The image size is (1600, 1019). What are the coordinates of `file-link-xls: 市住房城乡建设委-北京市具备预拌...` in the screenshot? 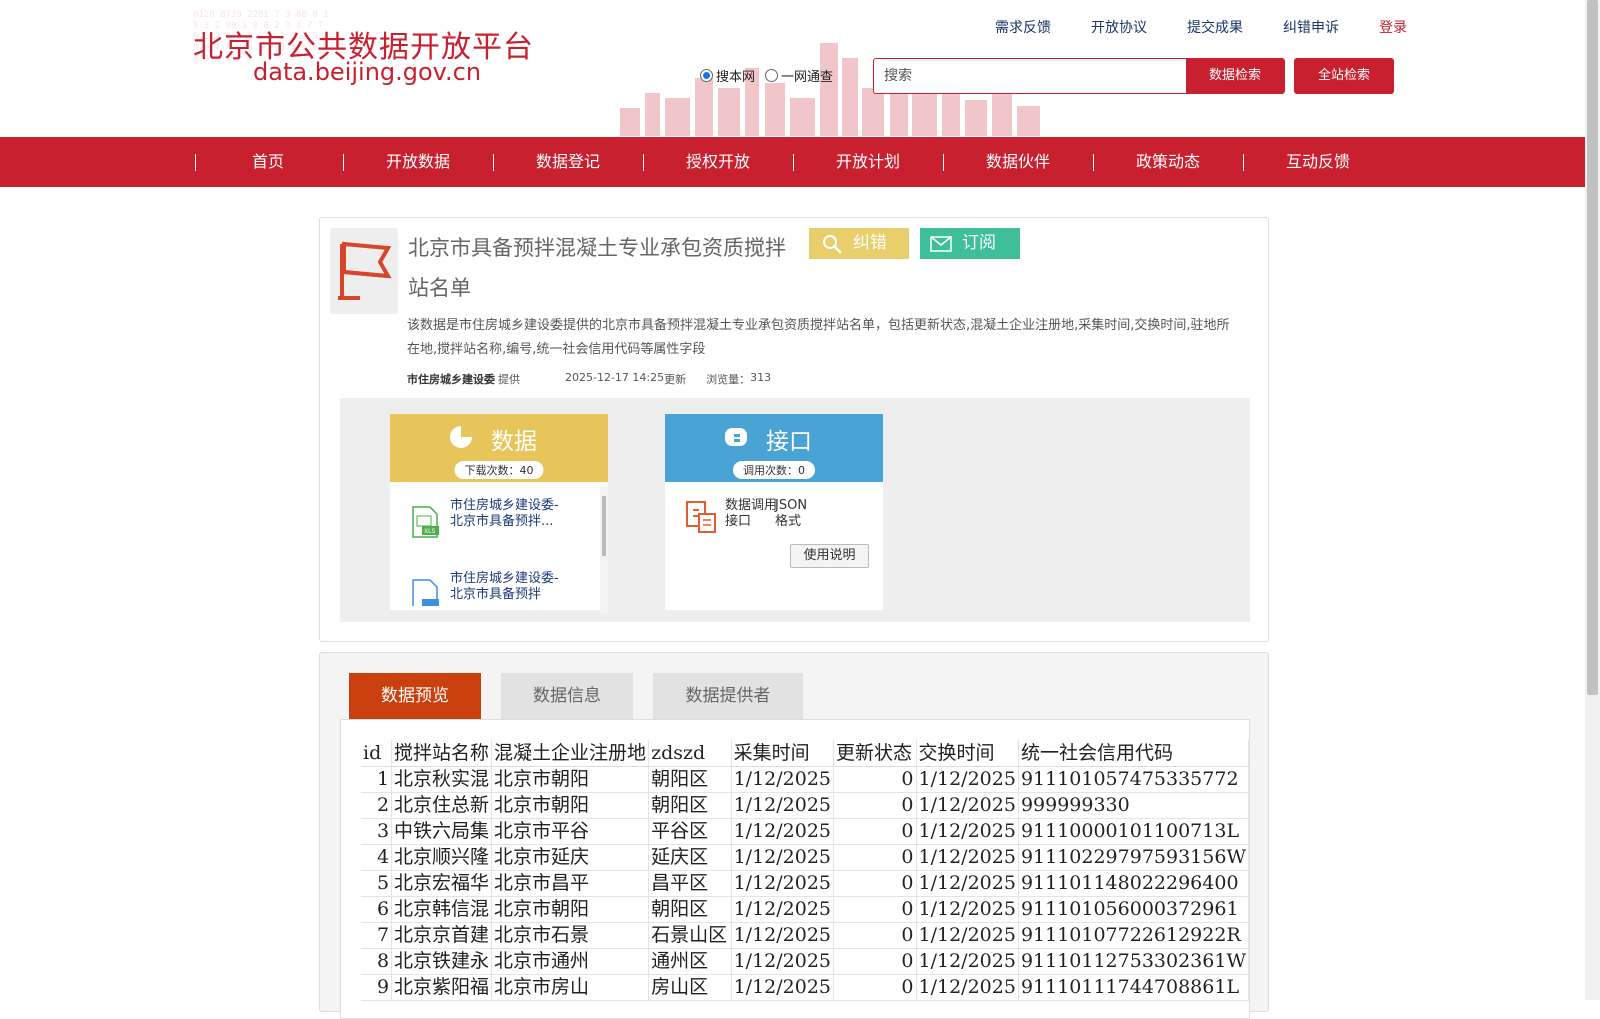 It's located at (510, 514).